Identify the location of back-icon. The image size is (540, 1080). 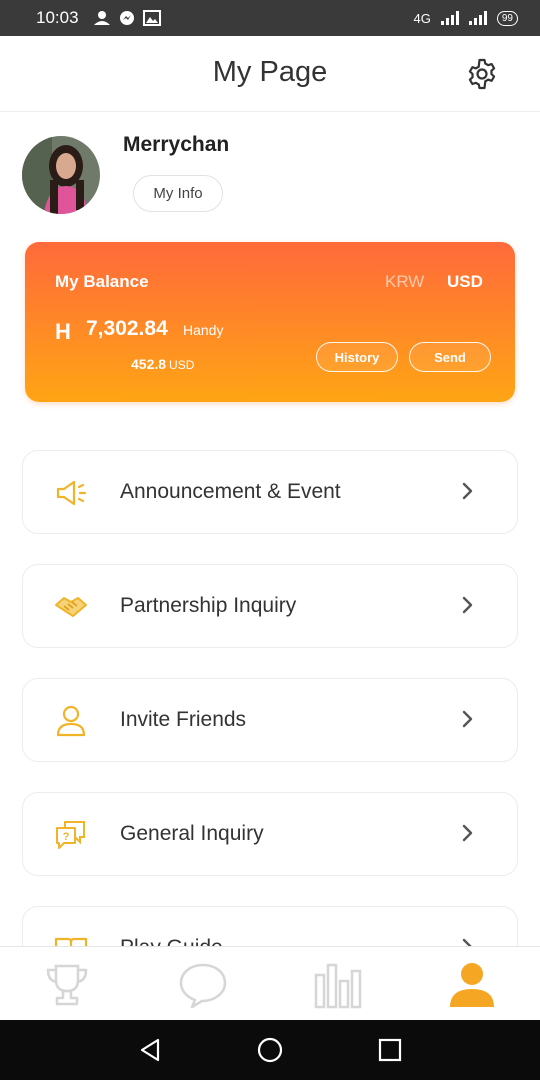
(150, 1050).